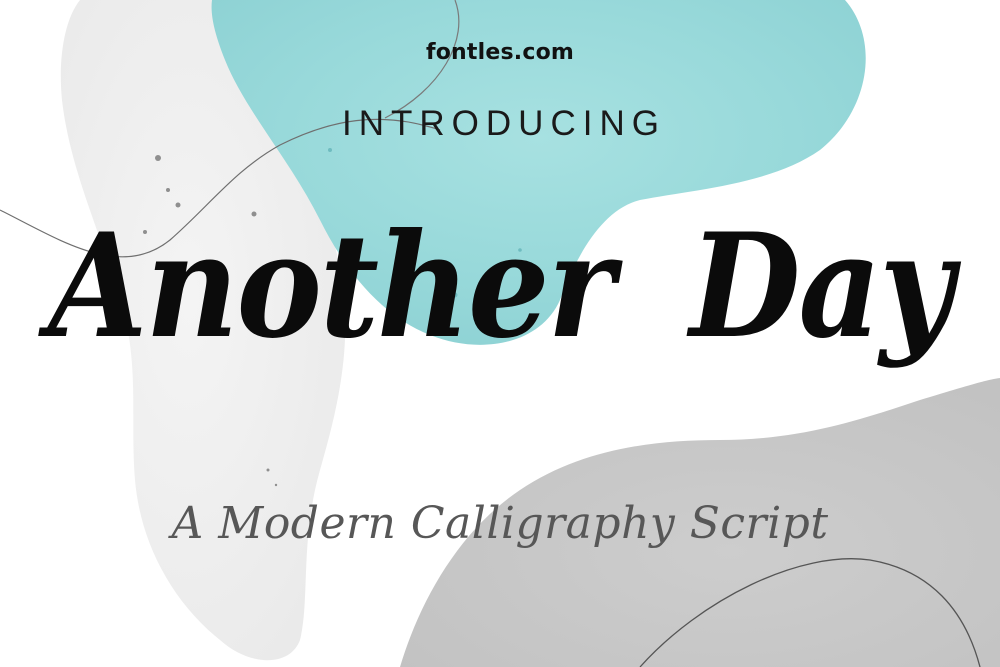  Describe the element at coordinates (504, 123) in the screenshot. I see `intro-heading: INTRODUCING` at that location.